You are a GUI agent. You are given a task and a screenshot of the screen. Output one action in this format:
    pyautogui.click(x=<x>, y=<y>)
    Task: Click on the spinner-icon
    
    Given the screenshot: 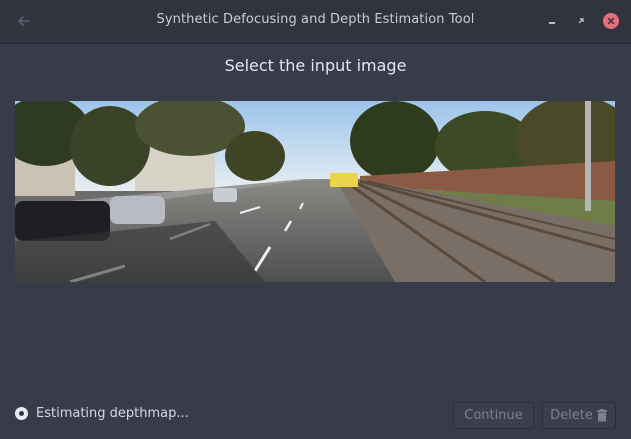 What is the action you would take?
    pyautogui.click(x=21, y=413)
    